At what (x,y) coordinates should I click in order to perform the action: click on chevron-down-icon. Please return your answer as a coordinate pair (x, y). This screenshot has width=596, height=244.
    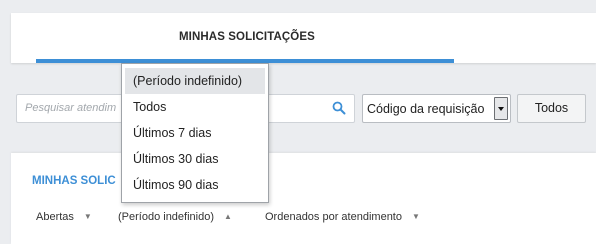
    Looking at the image, I should click on (501, 108).